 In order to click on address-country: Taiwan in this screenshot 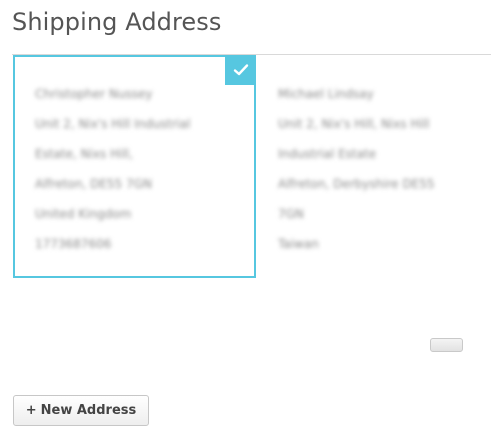, I will do `click(298, 244)`.